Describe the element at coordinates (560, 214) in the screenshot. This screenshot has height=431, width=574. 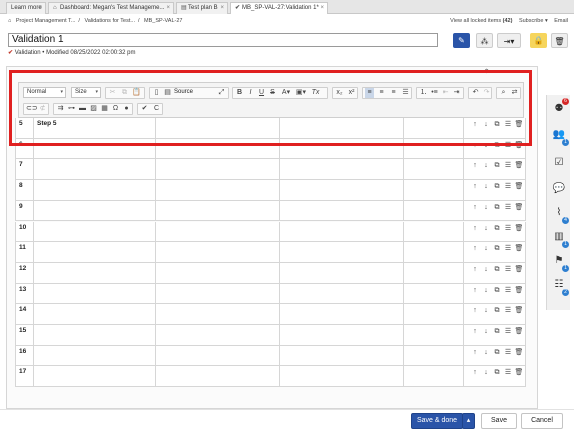
I see `activity-icon: ⌇ 4` at that location.